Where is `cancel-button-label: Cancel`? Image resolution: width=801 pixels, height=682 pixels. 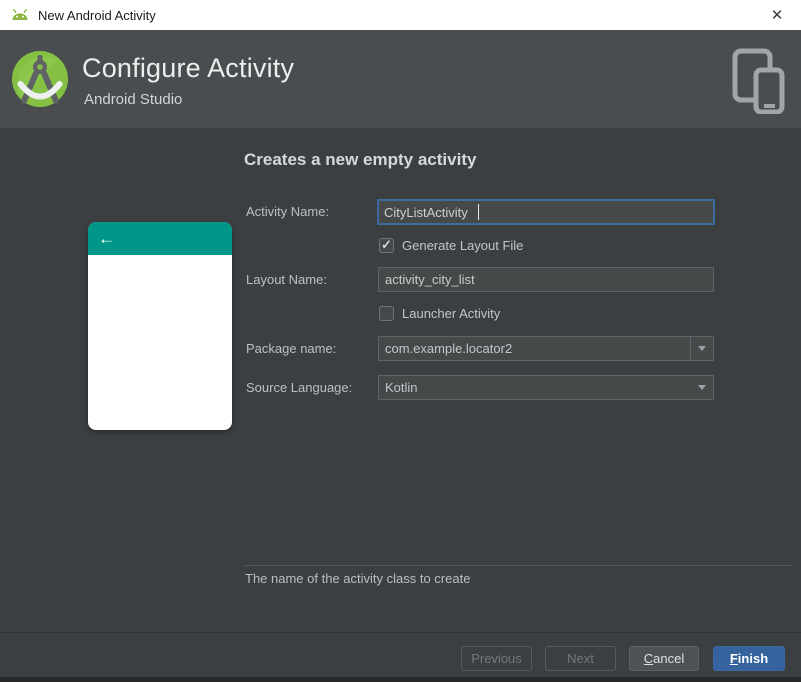 cancel-button-label: Cancel is located at coordinates (664, 658).